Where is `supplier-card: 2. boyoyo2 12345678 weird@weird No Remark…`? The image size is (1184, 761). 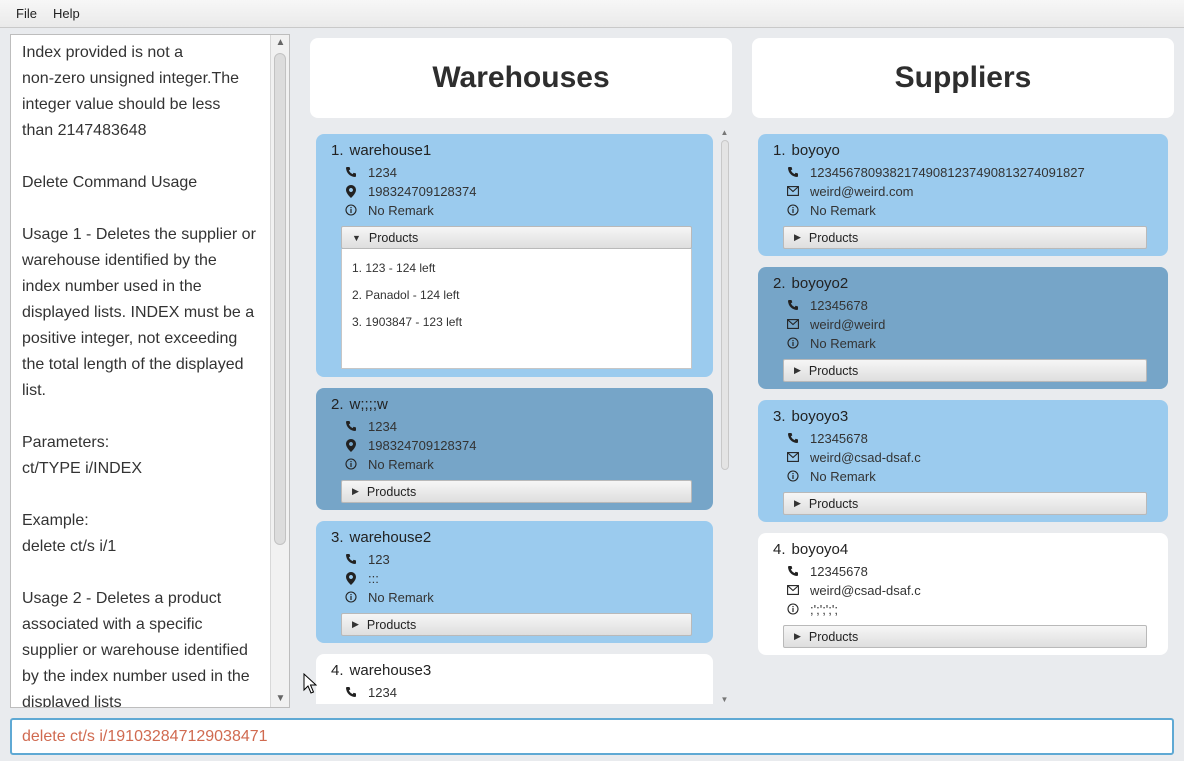
supplier-card: 2. boyoyo2 12345678 weird@weird No Remark… is located at coordinates (963, 328).